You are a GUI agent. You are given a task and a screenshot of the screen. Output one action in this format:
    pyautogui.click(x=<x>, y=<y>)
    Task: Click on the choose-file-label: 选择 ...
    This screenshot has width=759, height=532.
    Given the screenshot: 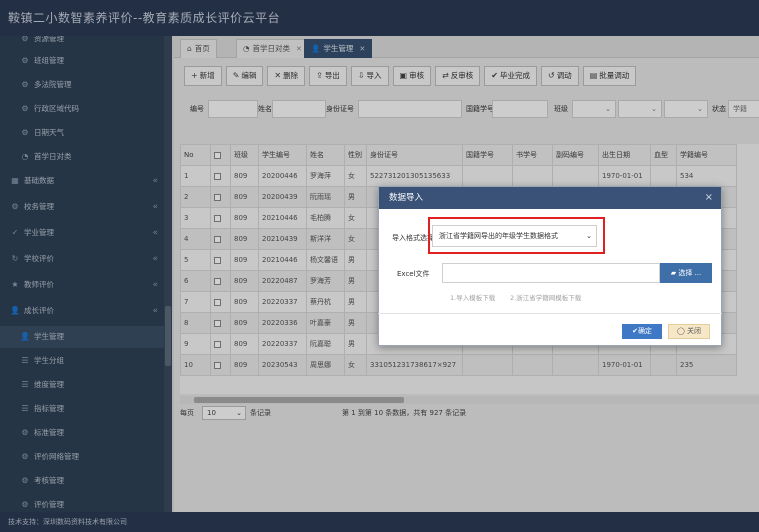 What is the action you would take?
    pyautogui.click(x=690, y=273)
    